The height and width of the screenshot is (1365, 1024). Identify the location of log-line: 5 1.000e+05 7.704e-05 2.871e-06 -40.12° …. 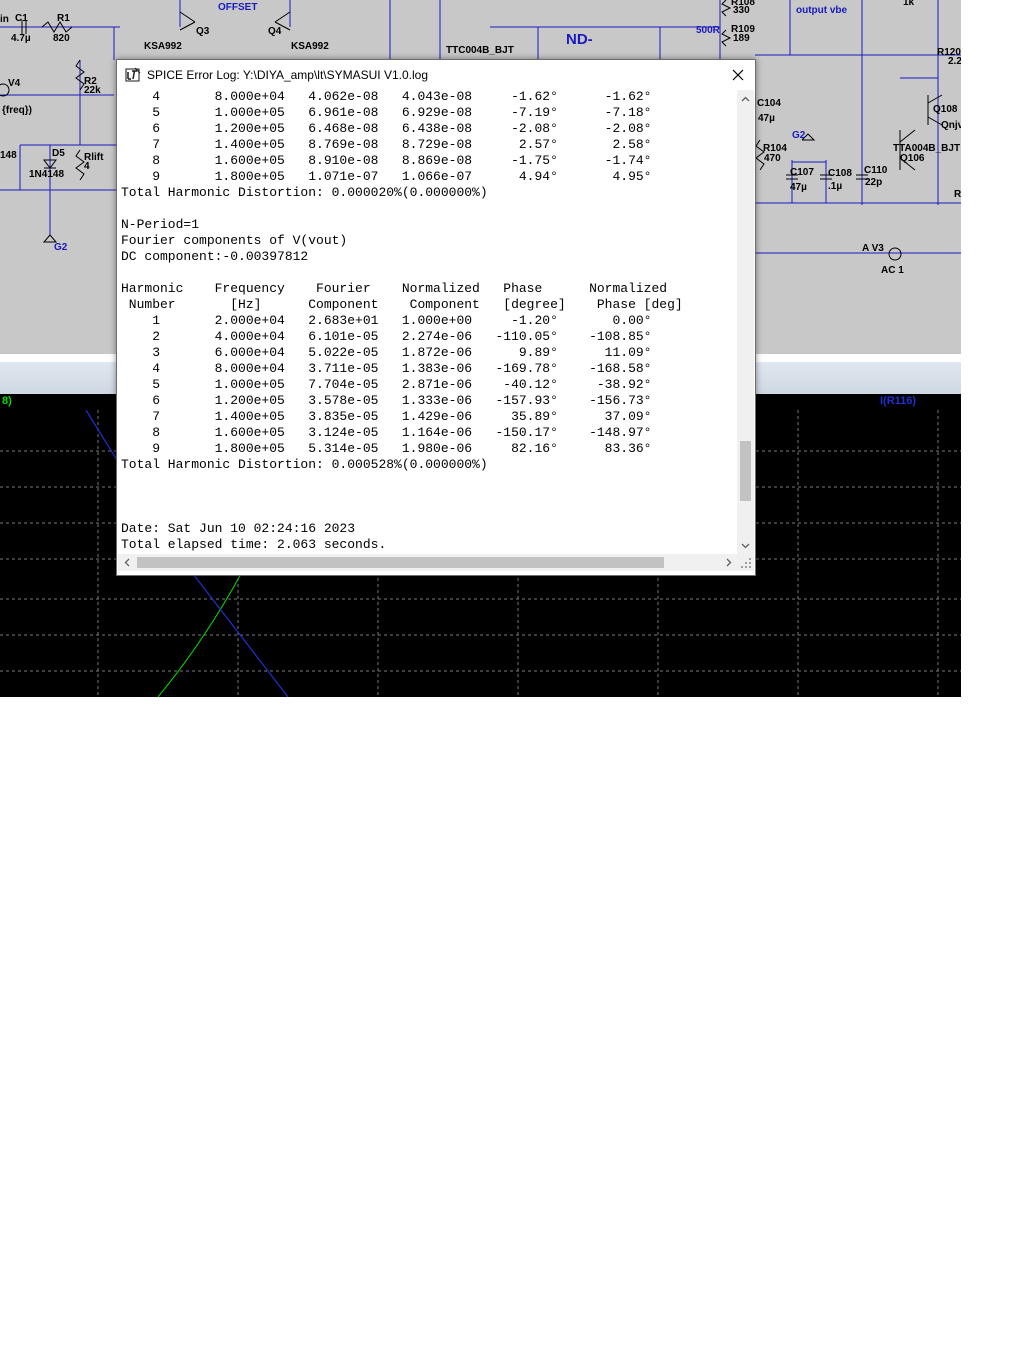
(386, 384).